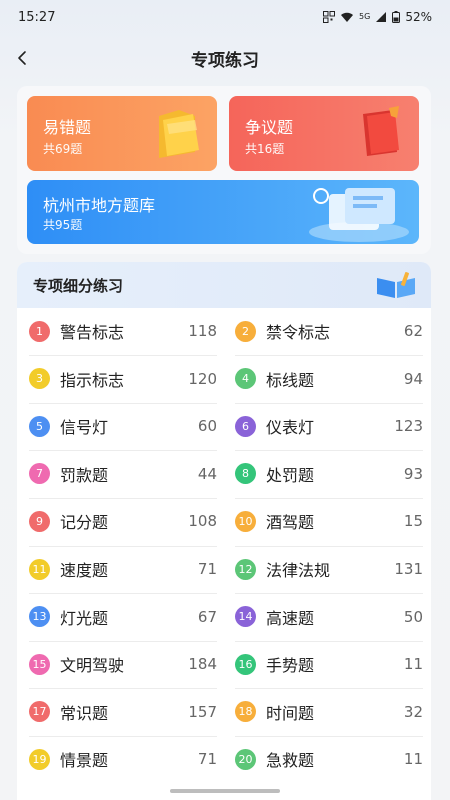  What do you see at coordinates (290, 475) in the screenshot?
I see `category-label: 处罚题` at bounding box center [290, 475].